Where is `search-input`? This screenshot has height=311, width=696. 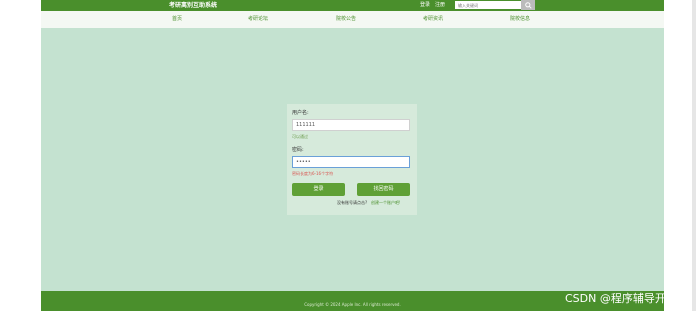
search-input is located at coordinates (488, 5).